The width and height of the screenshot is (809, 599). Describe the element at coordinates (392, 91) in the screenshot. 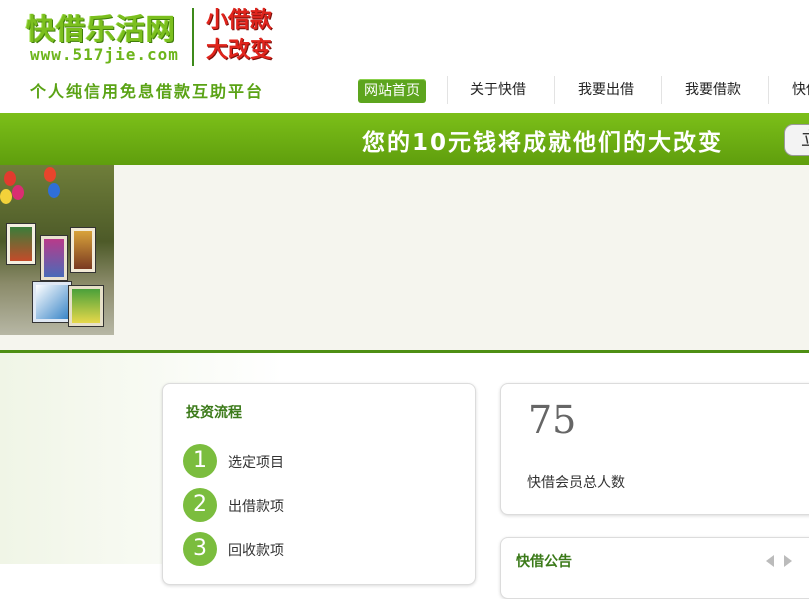

I see `nav-item-home: 网站首页` at that location.